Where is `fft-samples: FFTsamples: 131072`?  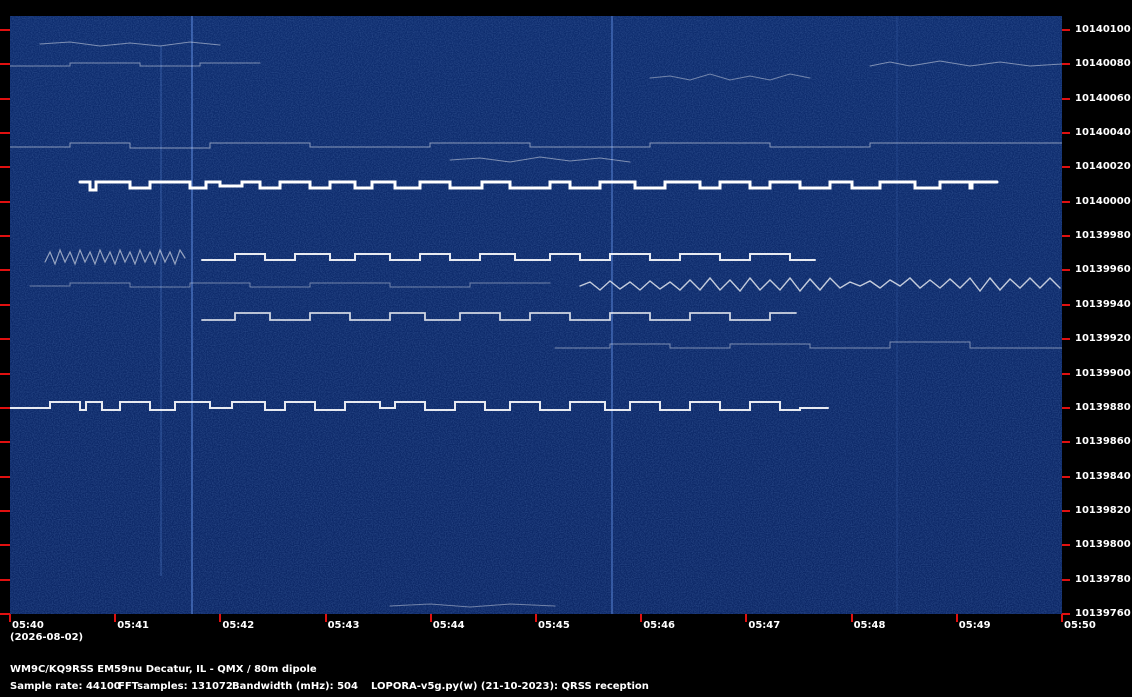 fft-samples: FFTsamples: 131072 is located at coordinates (175, 686).